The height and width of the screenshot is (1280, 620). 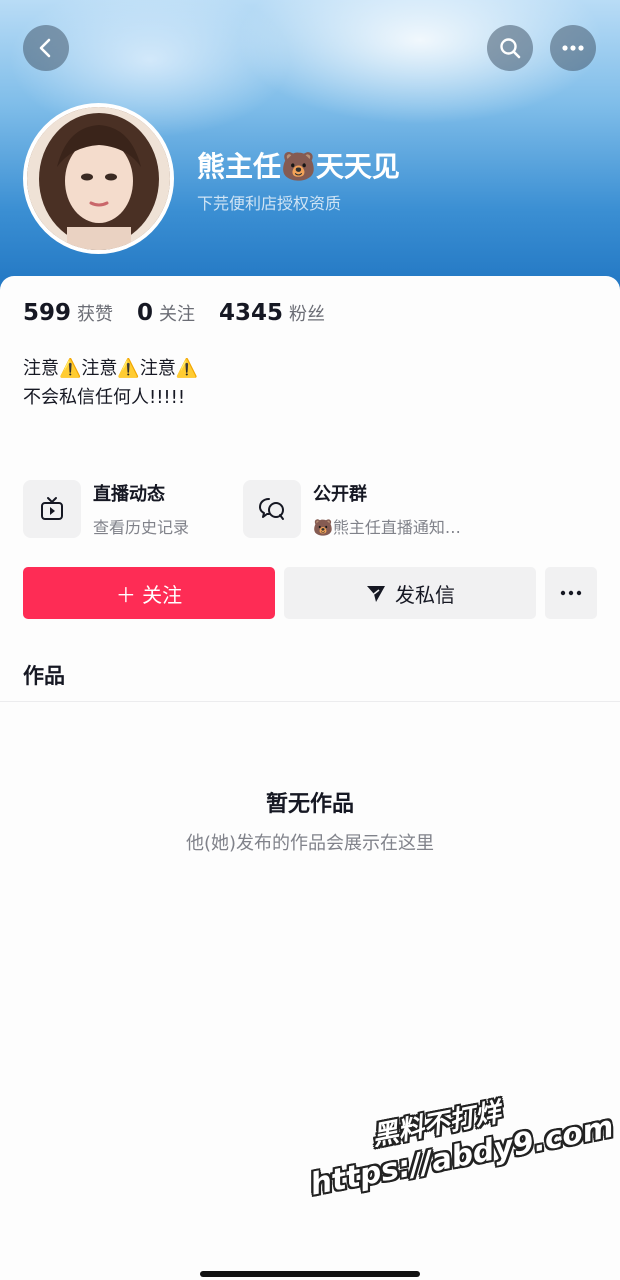 I want to click on followers-count: 4345, so click(x=251, y=313).